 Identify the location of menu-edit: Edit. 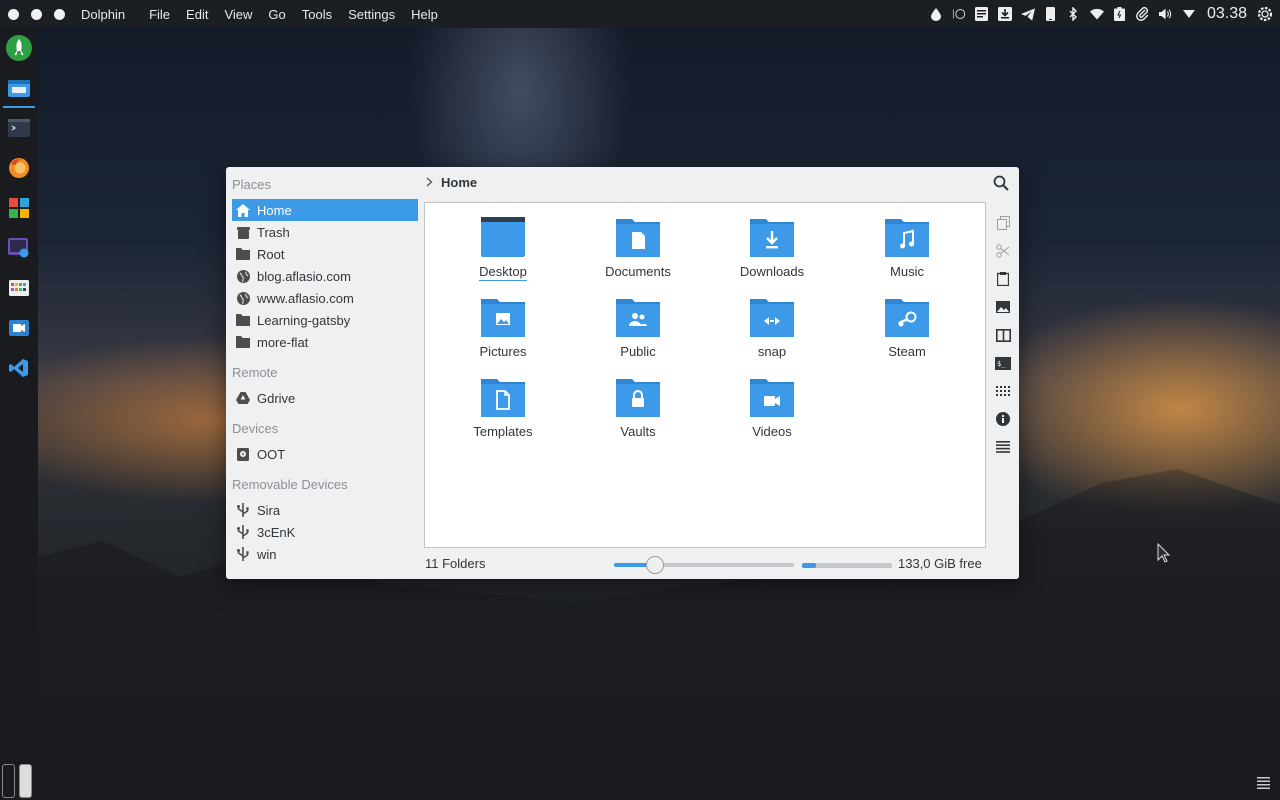
(197, 14).